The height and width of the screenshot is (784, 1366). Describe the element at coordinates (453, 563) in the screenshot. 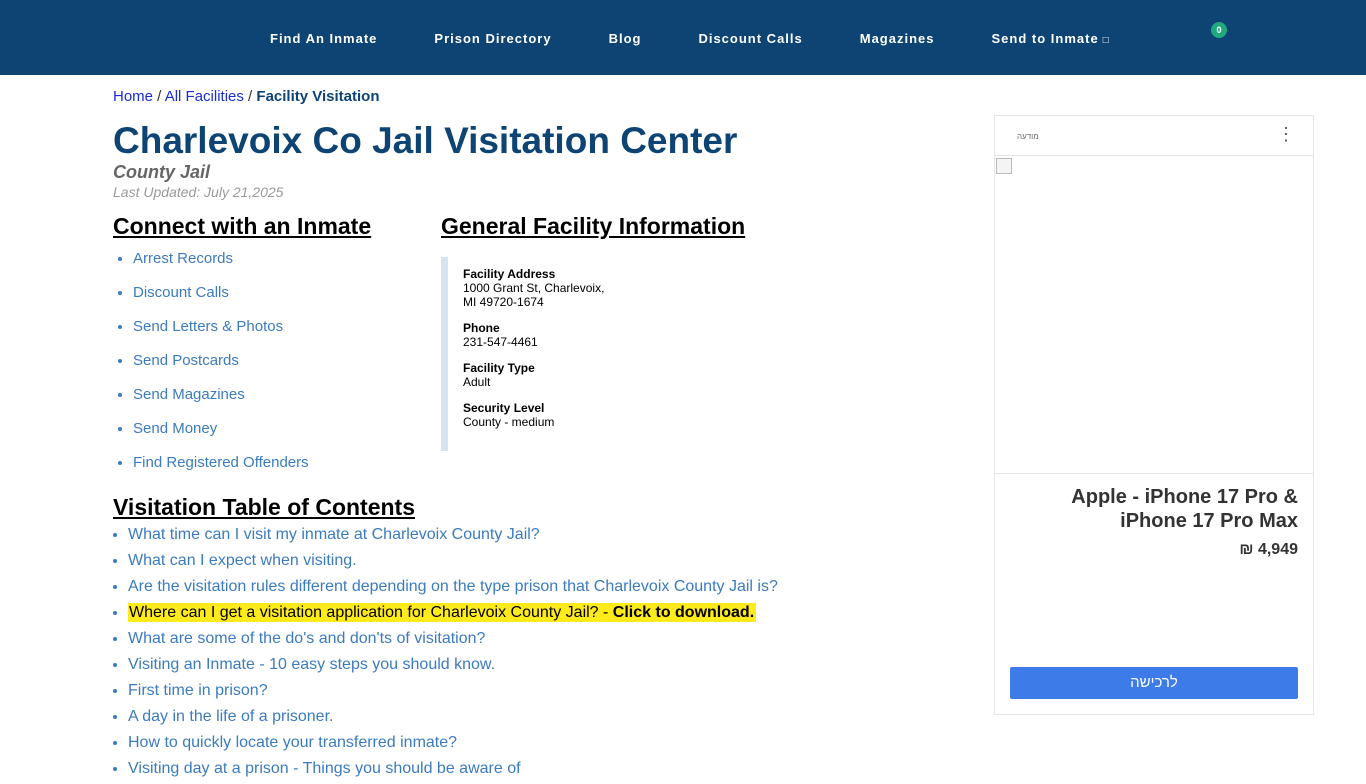

I see `toc-item-what-to-expect: What can I expect when visiting.` at that location.